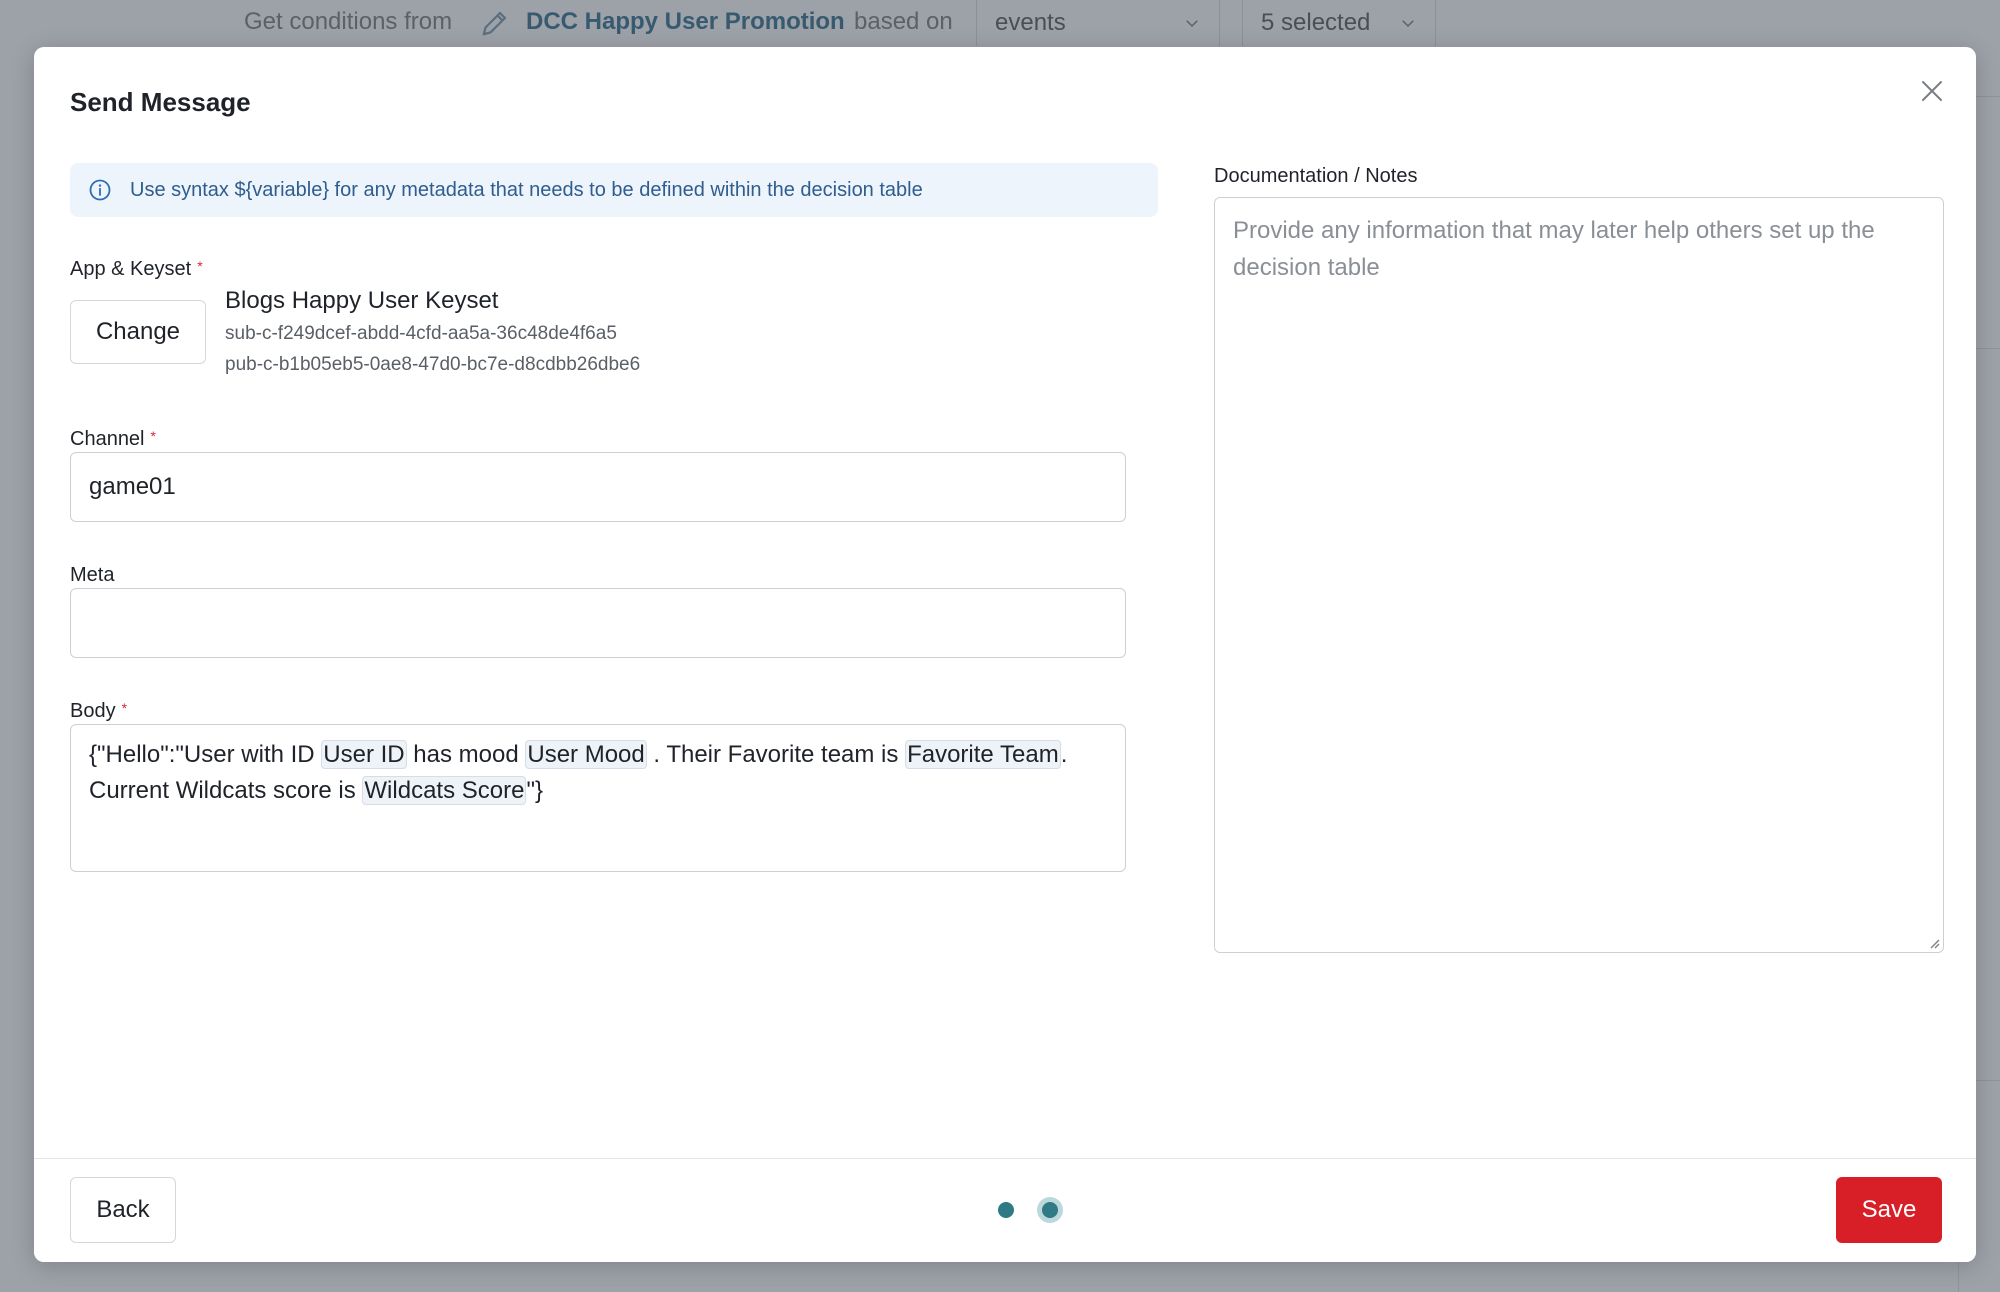 The height and width of the screenshot is (1292, 2000). What do you see at coordinates (1050, 1210) in the screenshot?
I see `step-indicator-2-current` at bounding box center [1050, 1210].